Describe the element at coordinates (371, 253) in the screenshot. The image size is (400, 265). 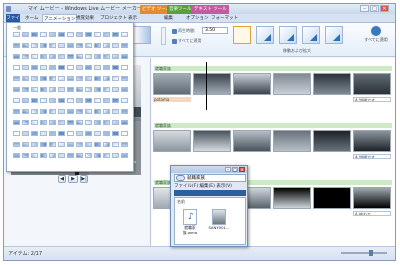
I see `zoom-thumb` at that location.